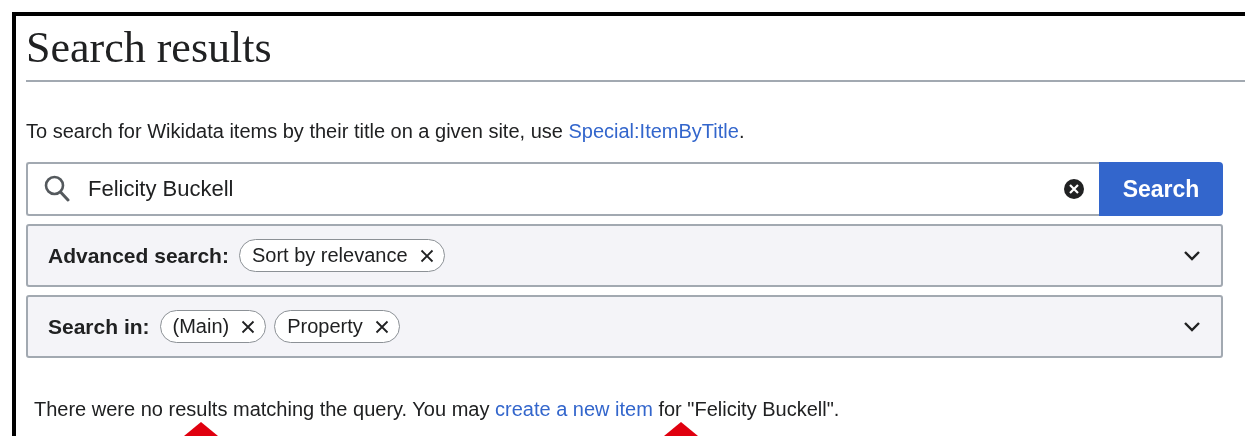  Describe the element at coordinates (99, 326) in the screenshot. I see `panel-label: Search in:` at that location.